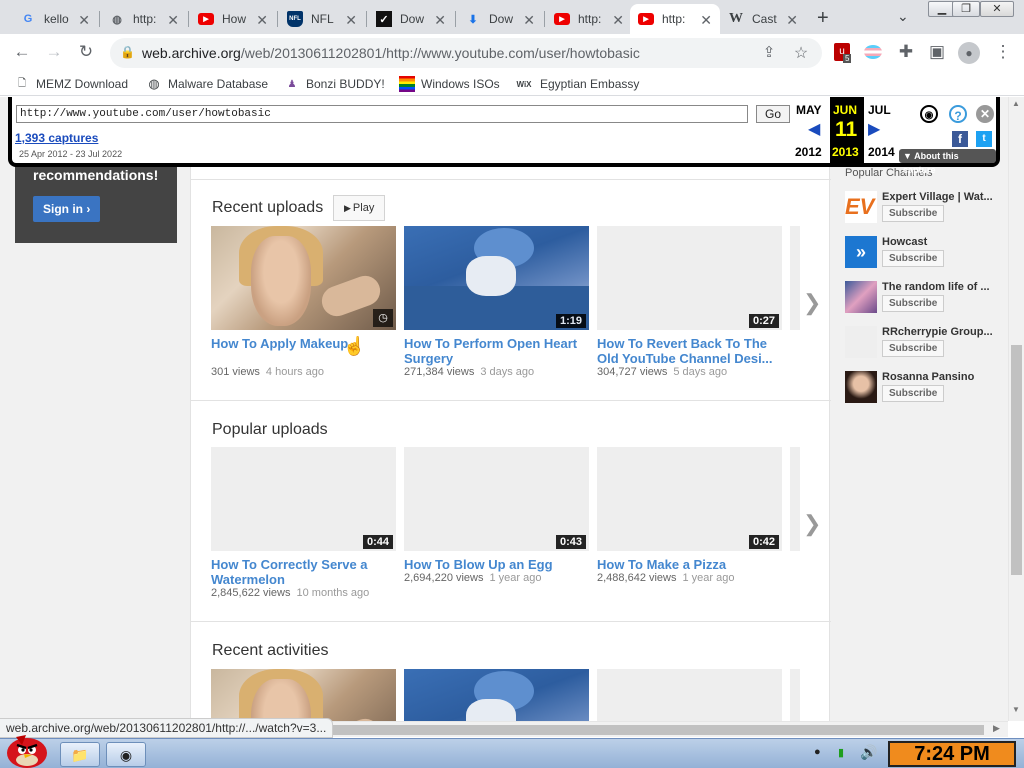  I want to click on video-title-link: How To Make a Pizza, so click(689, 564).